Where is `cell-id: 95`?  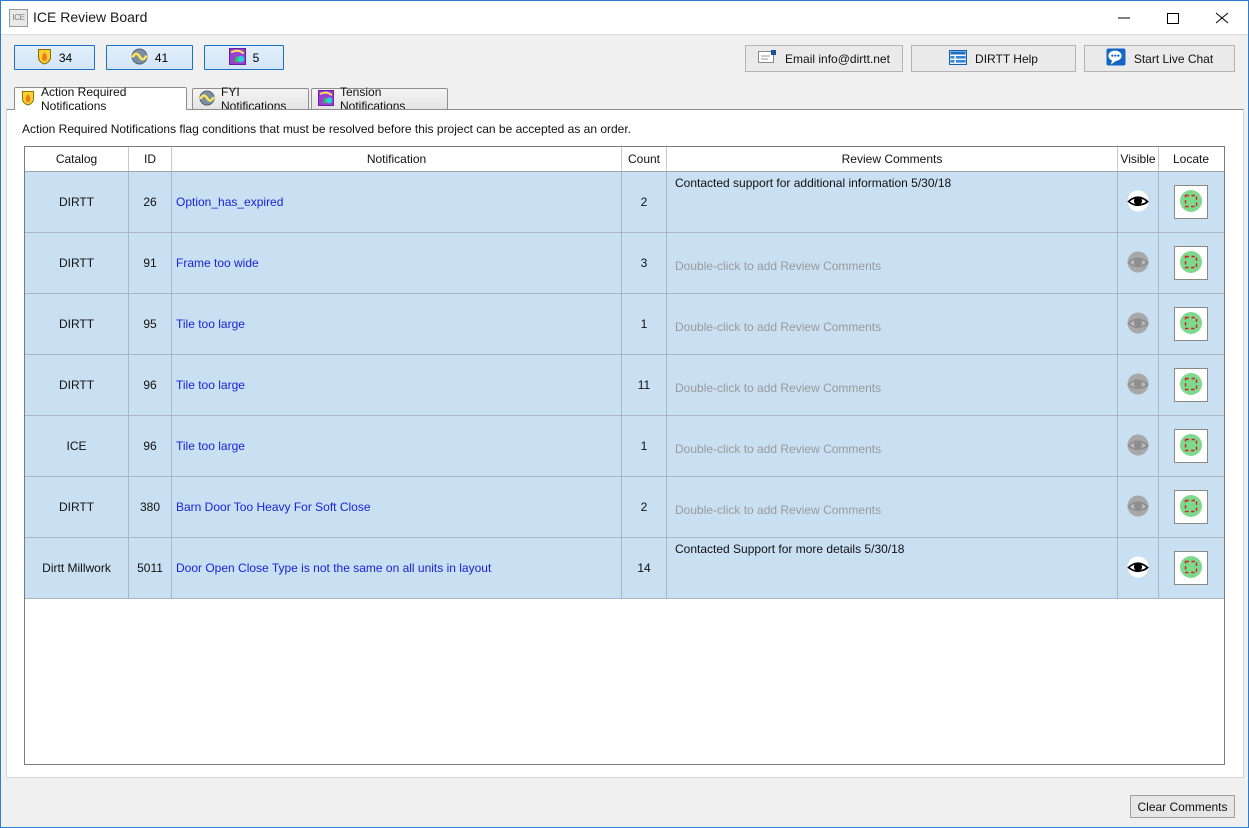
cell-id: 95 is located at coordinates (150, 324).